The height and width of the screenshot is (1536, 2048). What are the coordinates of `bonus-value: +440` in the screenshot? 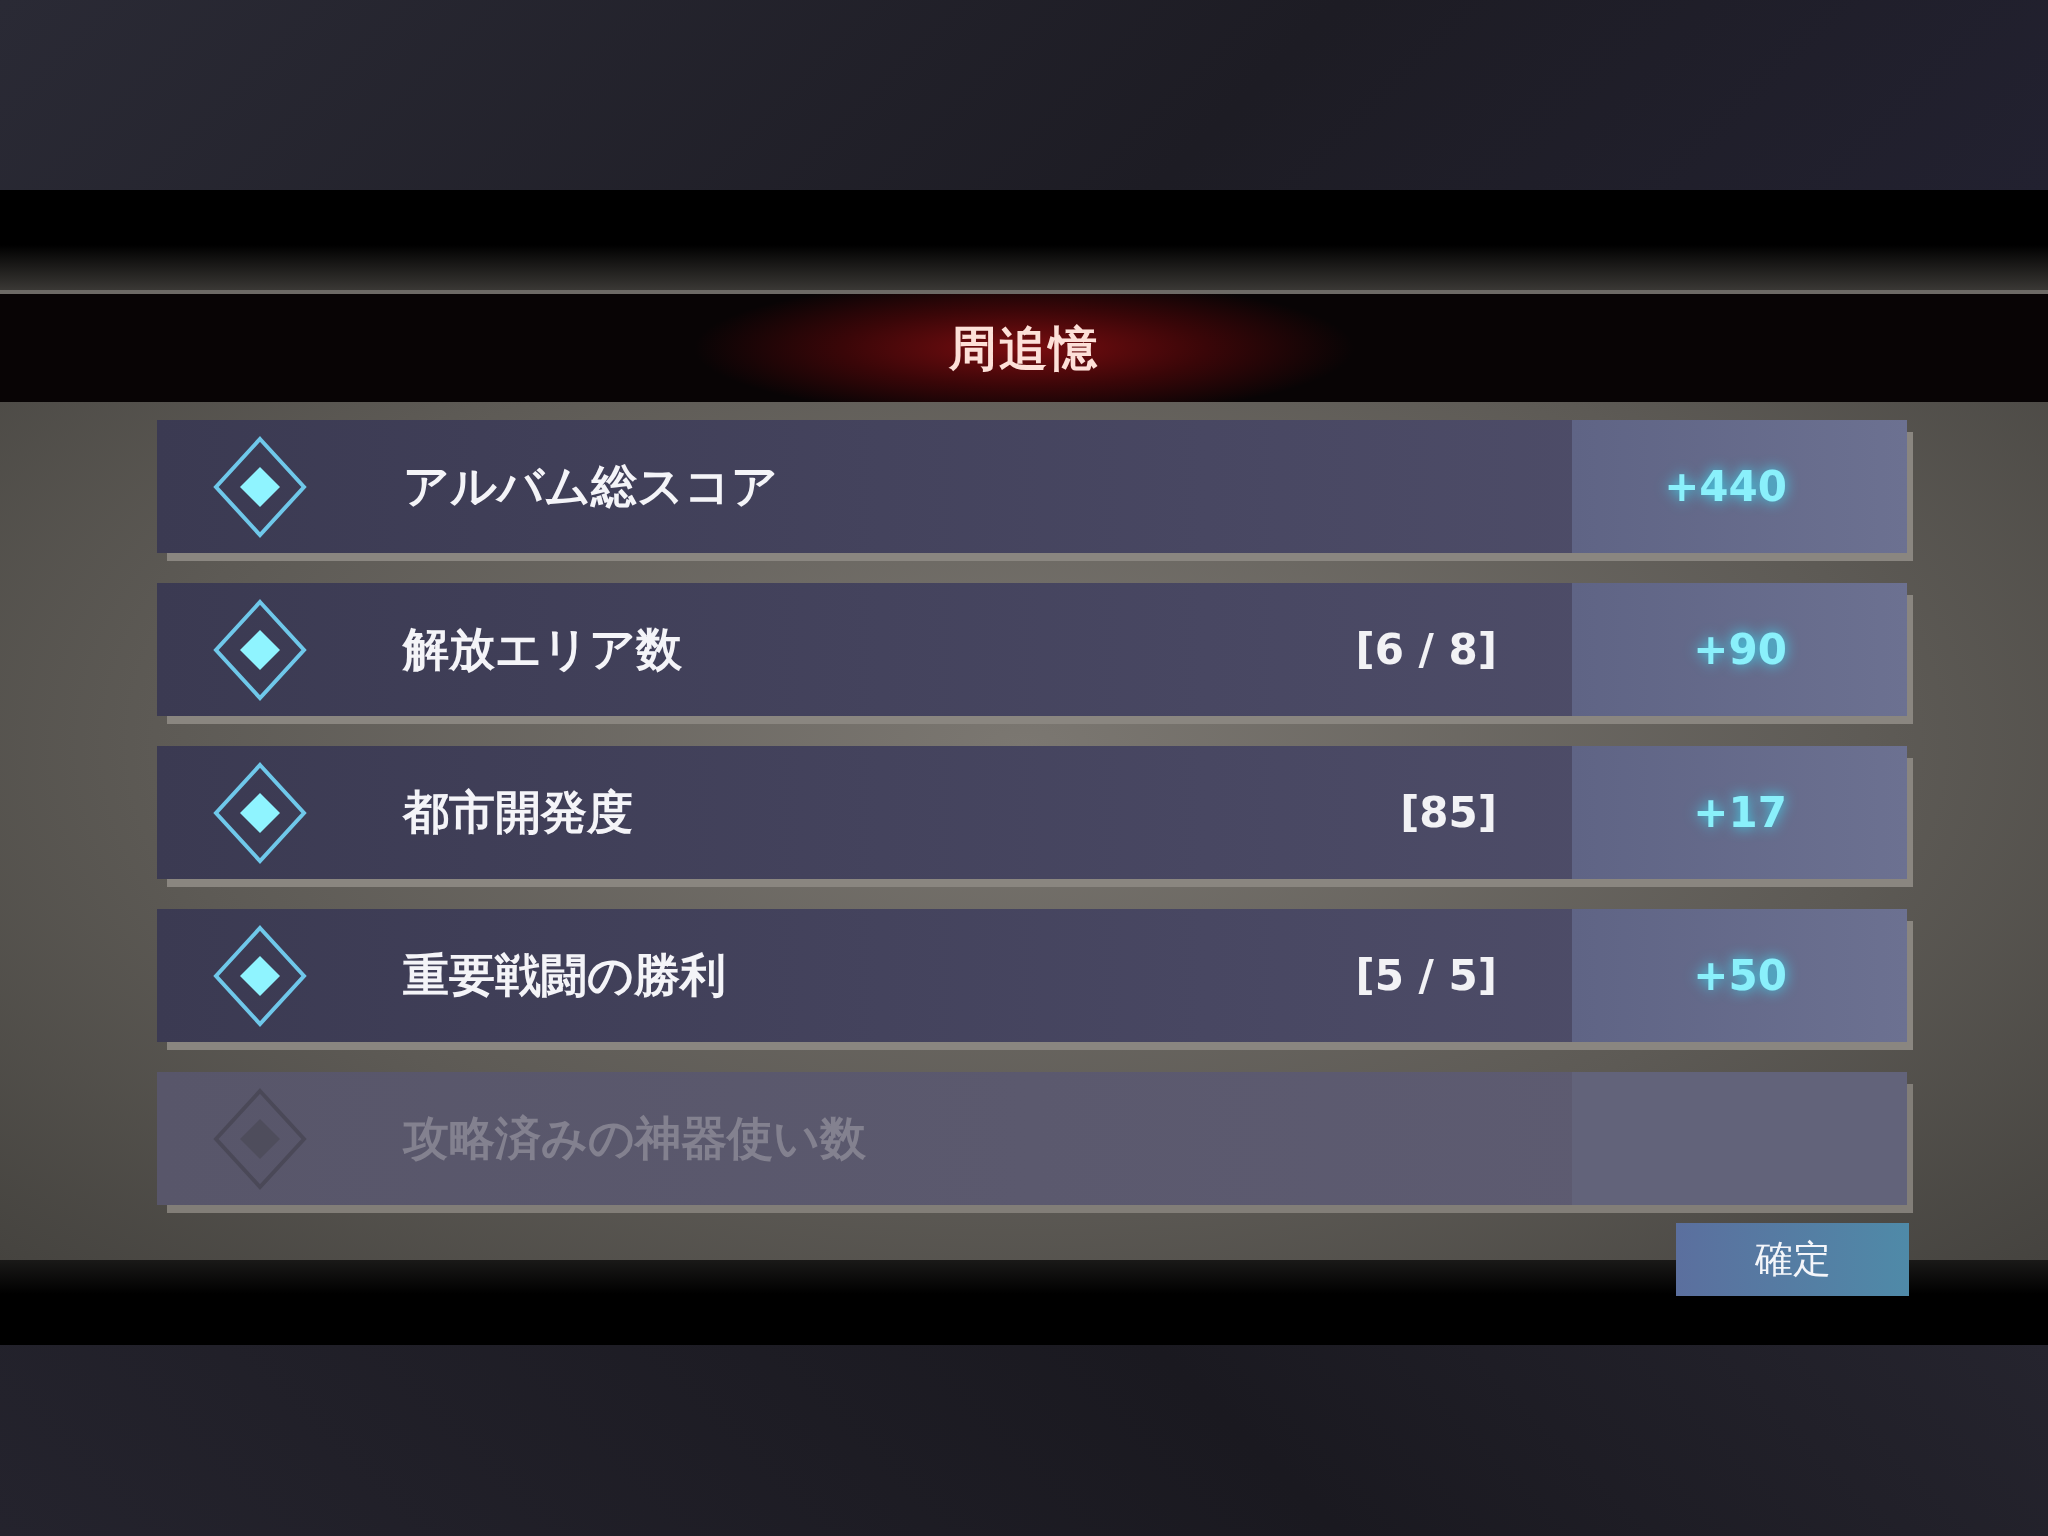 It's located at (1725, 487).